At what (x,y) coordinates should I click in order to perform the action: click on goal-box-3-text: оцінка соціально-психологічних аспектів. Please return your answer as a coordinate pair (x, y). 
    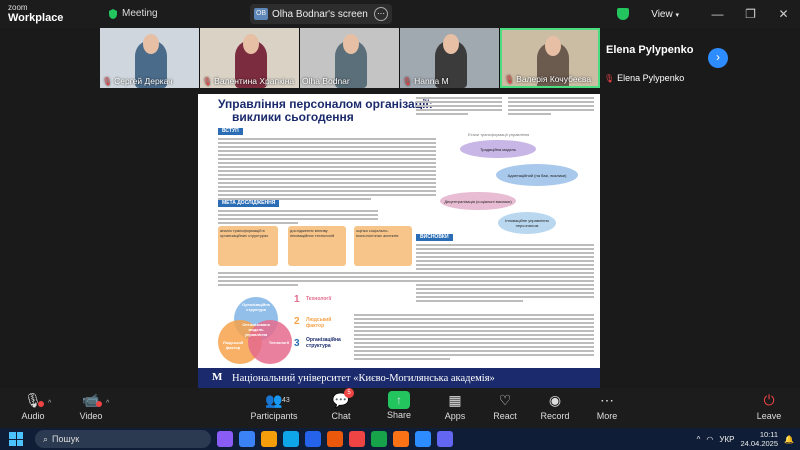
    Looking at the image, I should click on (377, 233).